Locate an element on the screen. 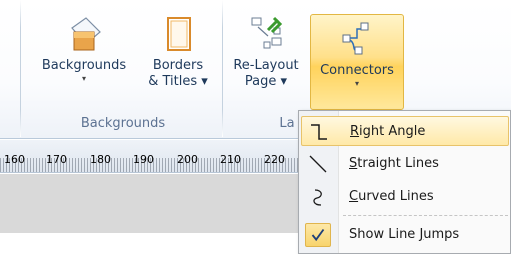 The height and width of the screenshot is (254, 511). ruler-label: 200 is located at coordinates (187, 159).